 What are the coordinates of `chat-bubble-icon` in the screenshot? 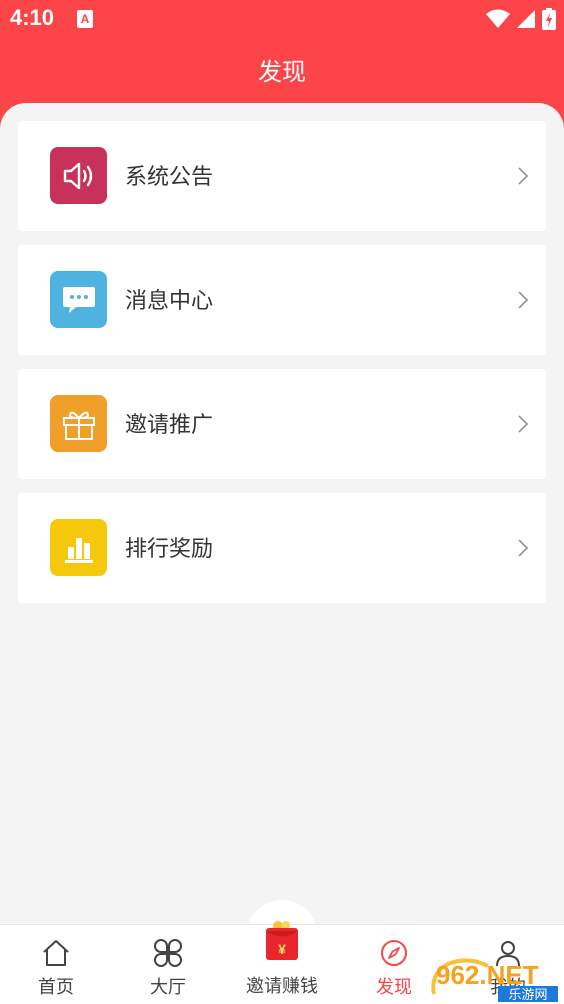 It's located at (78, 299).